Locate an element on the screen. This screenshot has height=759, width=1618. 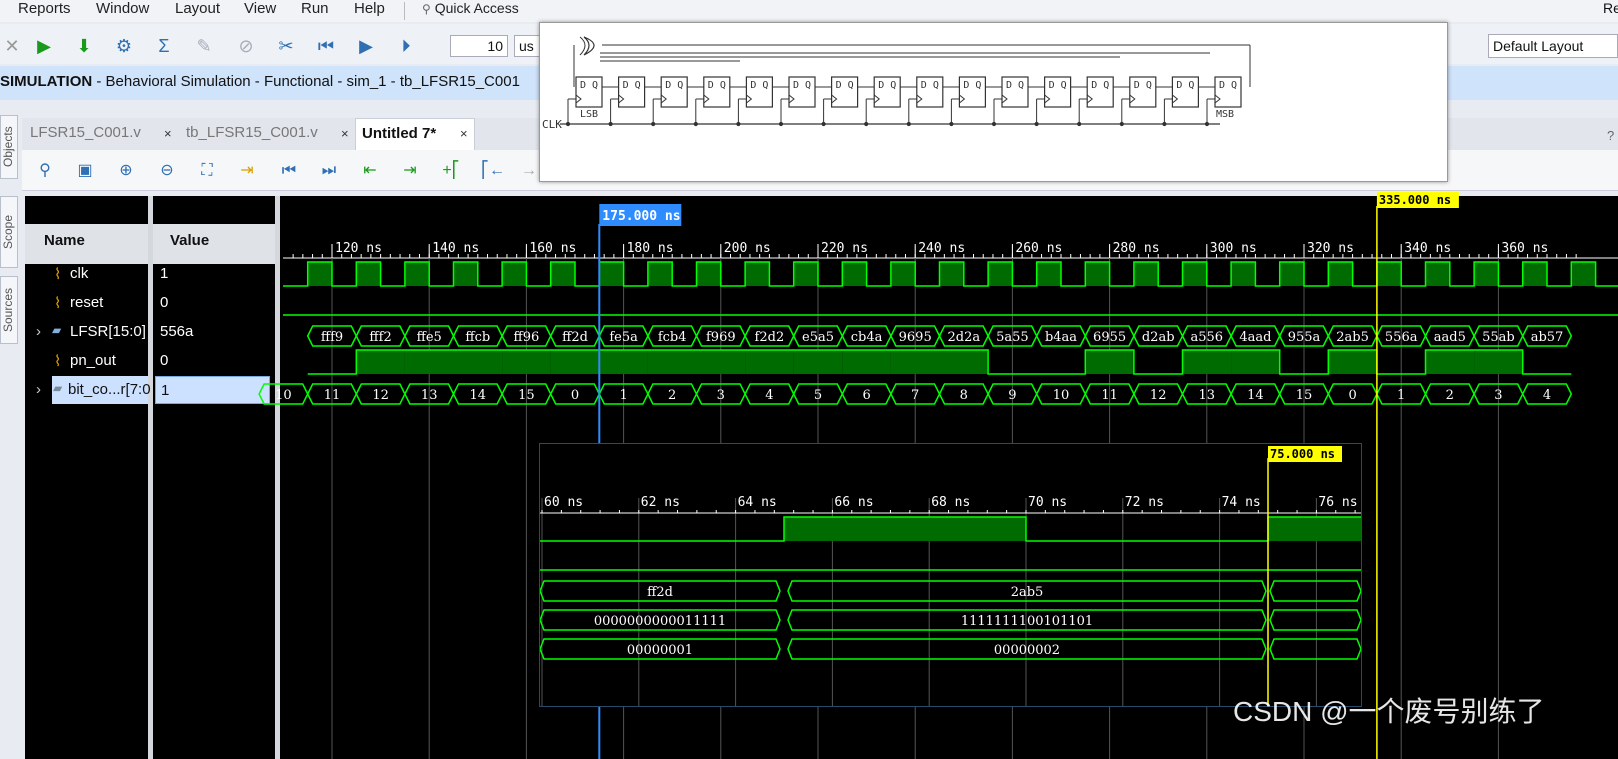
counter-value: 13 is located at coordinates (429, 395).